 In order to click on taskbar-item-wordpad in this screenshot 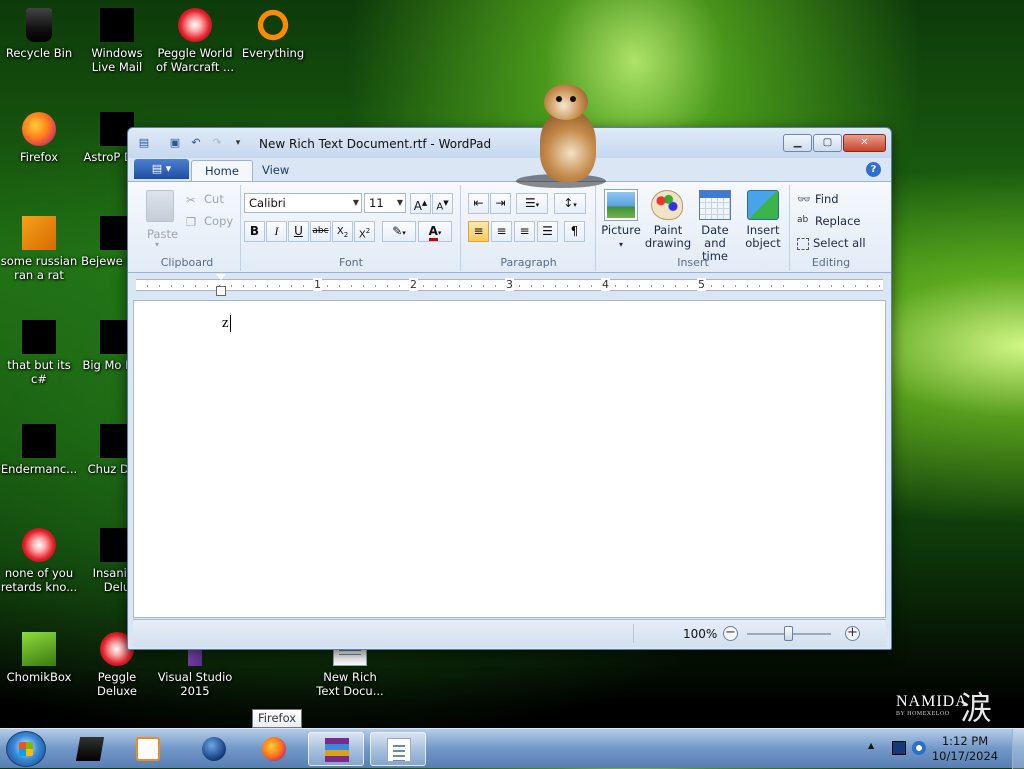, I will do `click(398, 749)`.